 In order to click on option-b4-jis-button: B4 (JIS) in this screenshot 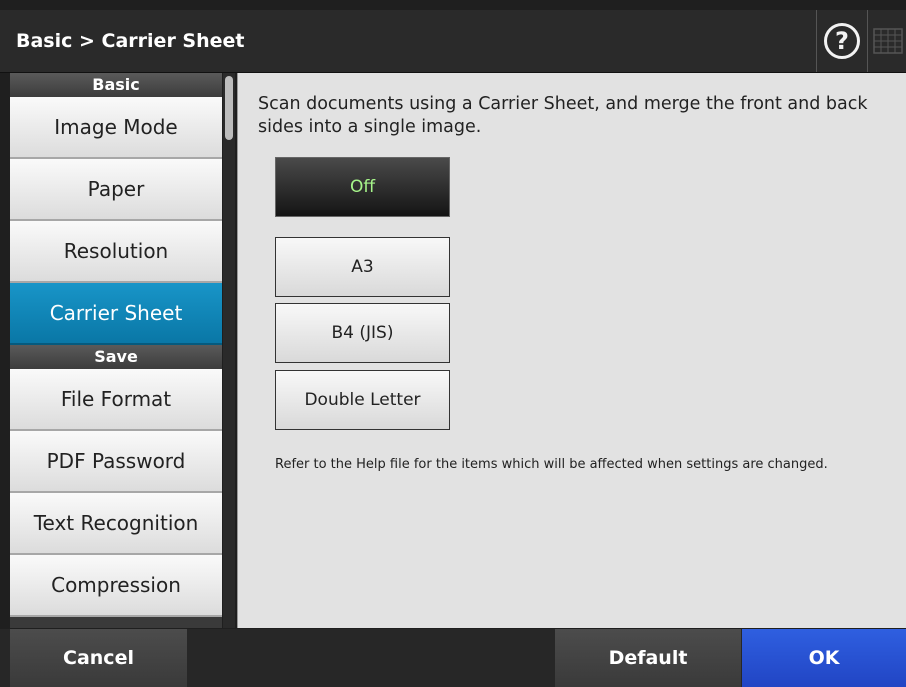, I will do `click(362, 333)`.